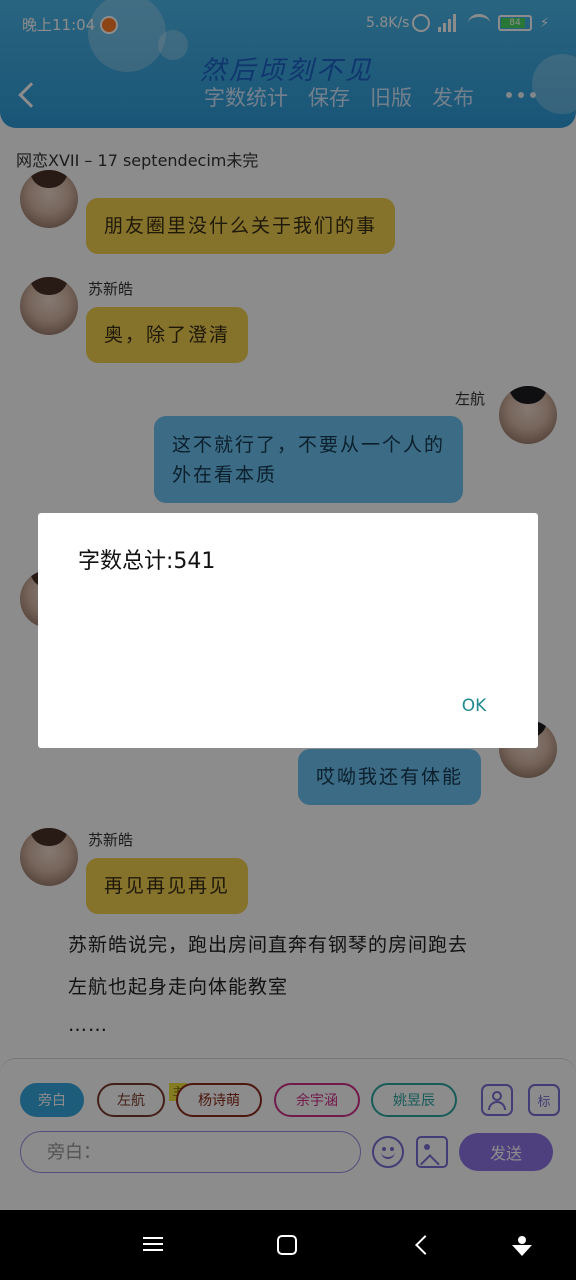 Image resolution: width=576 pixels, height=1280 pixels. I want to click on system-nav-bar, so click(288, 1245).